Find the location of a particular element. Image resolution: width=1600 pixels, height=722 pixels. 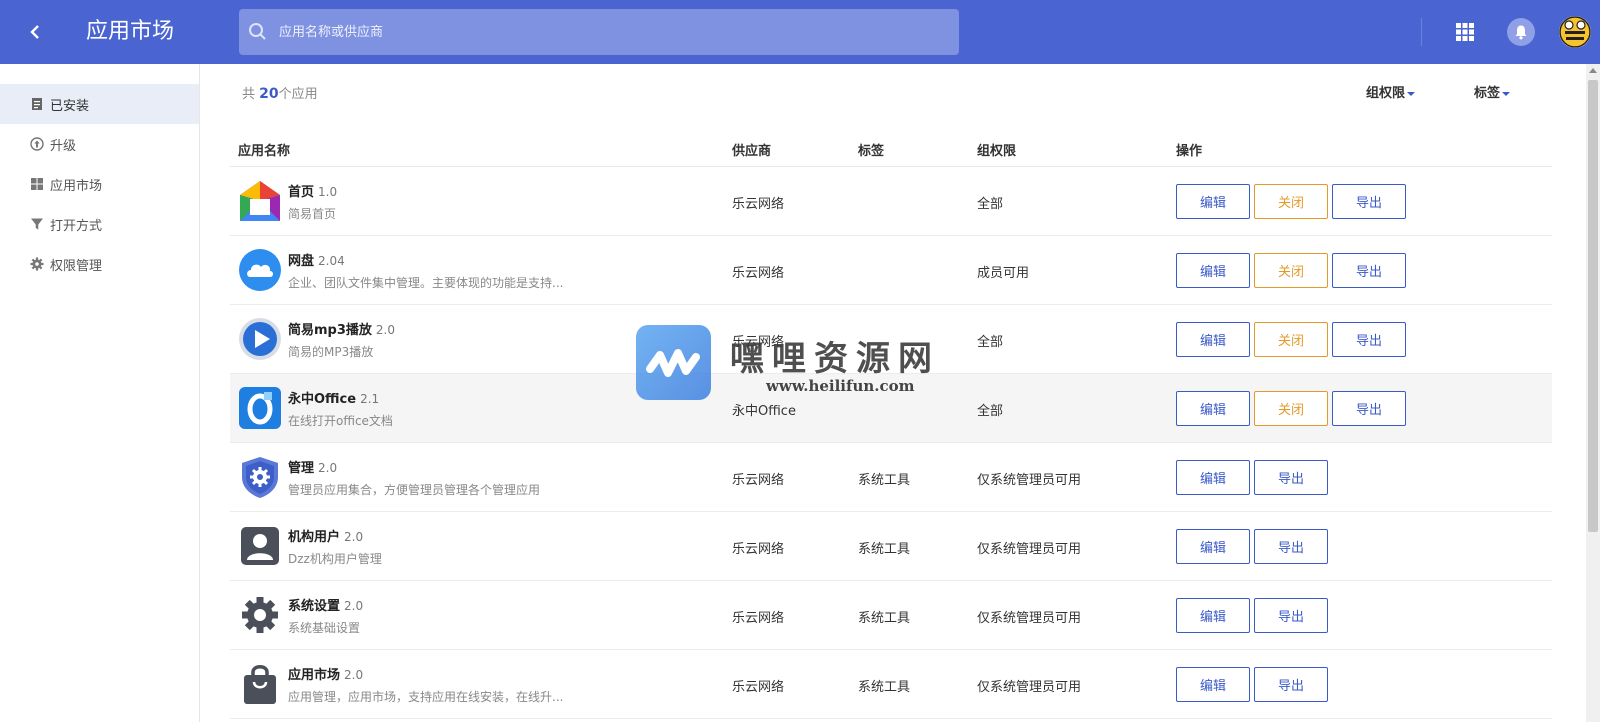

sidebar-item-installed: 已安装 is located at coordinates (99, 104).